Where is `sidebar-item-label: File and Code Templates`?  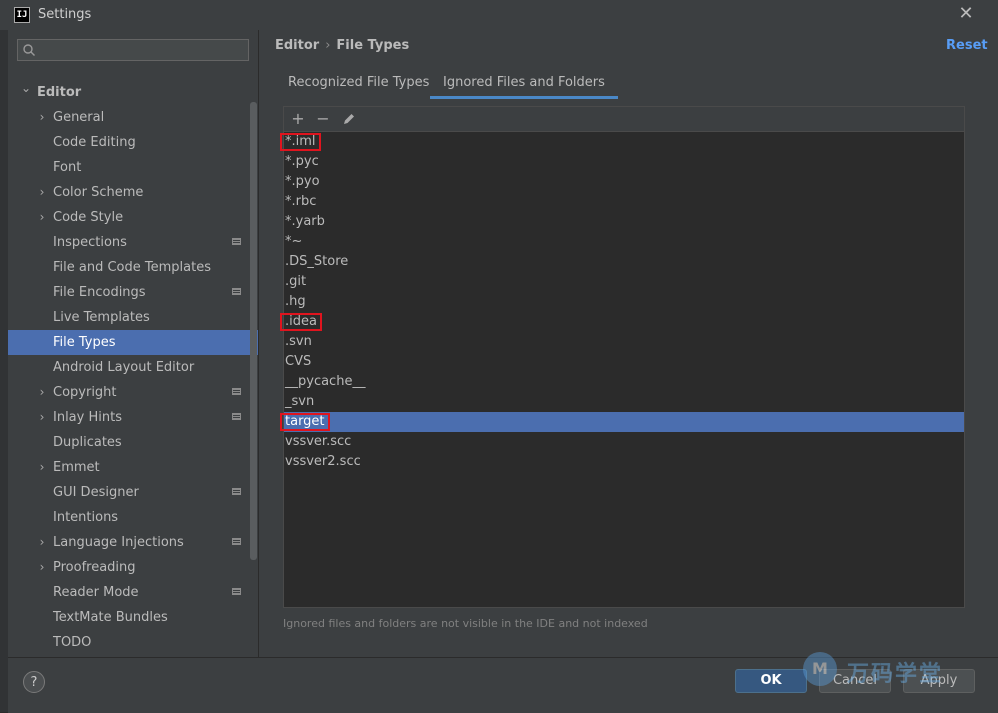 sidebar-item-label: File and Code Templates is located at coordinates (132, 267).